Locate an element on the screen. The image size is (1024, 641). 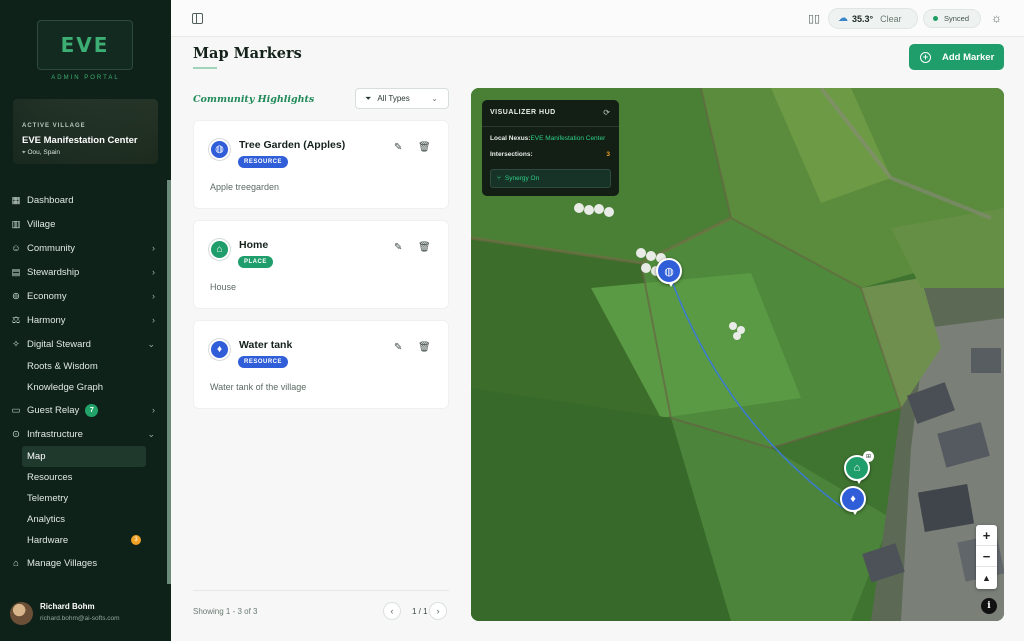
marker-description: Apple treegarden is located at coordinates (245, 187).